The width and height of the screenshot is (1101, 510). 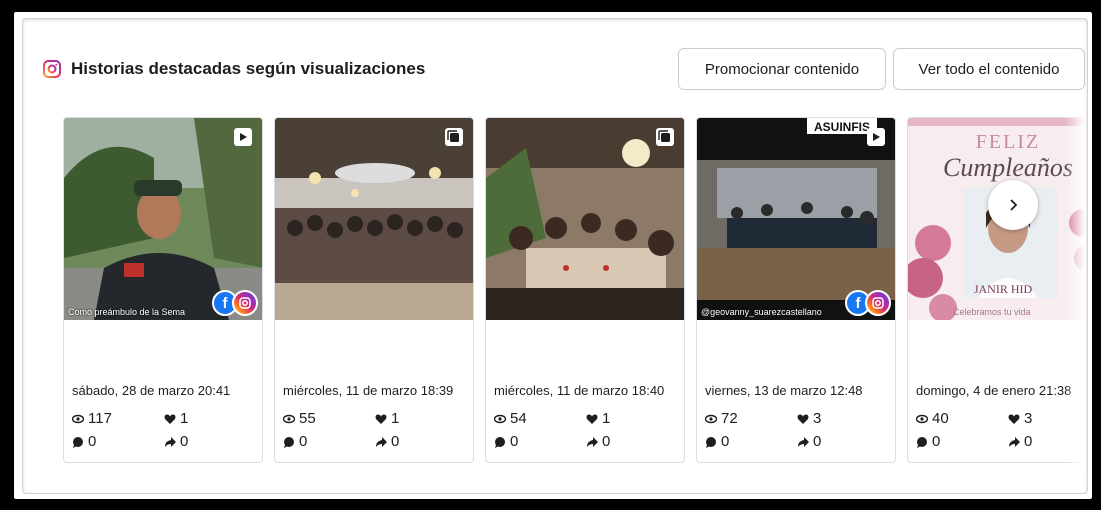 What do you see at coordinates (729, 418) in the screenshot?
I see `views-count: 72` at bounding box center [729, 418].